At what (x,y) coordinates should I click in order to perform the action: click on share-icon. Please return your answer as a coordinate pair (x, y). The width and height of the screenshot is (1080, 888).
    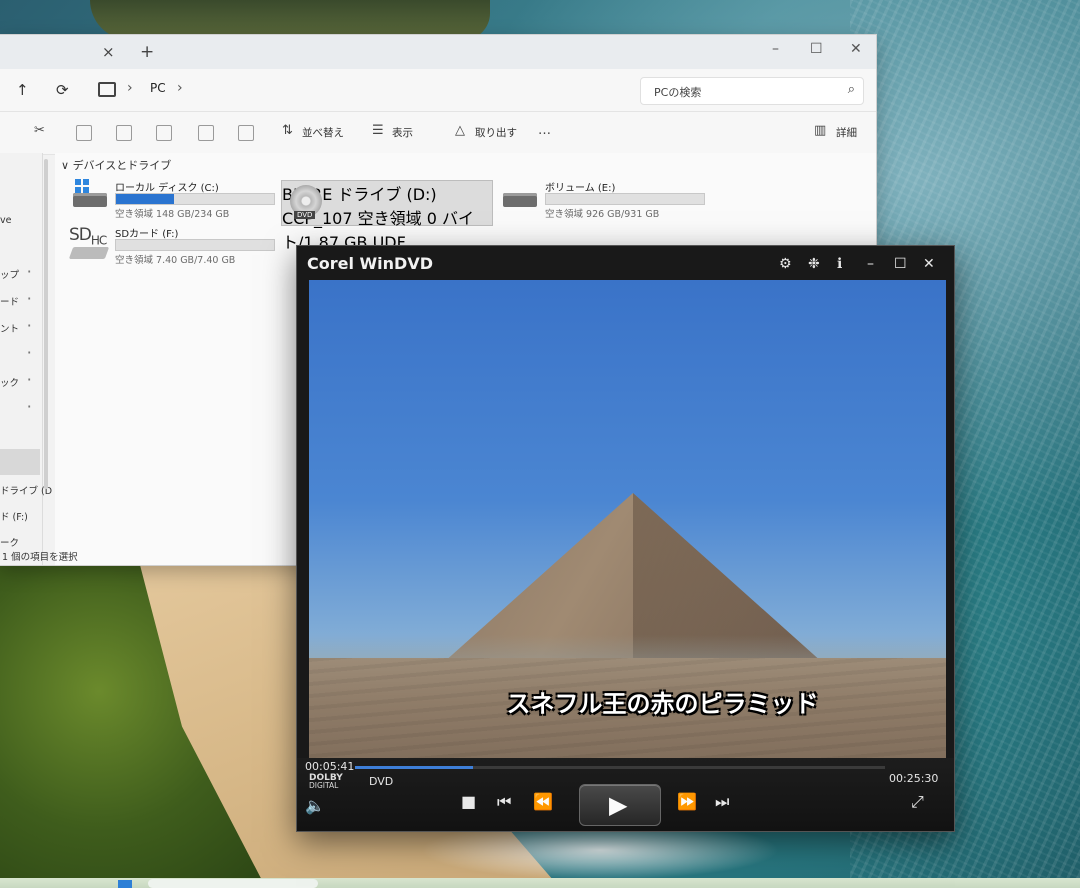
    Looking at the image, I should click on (206, 133).